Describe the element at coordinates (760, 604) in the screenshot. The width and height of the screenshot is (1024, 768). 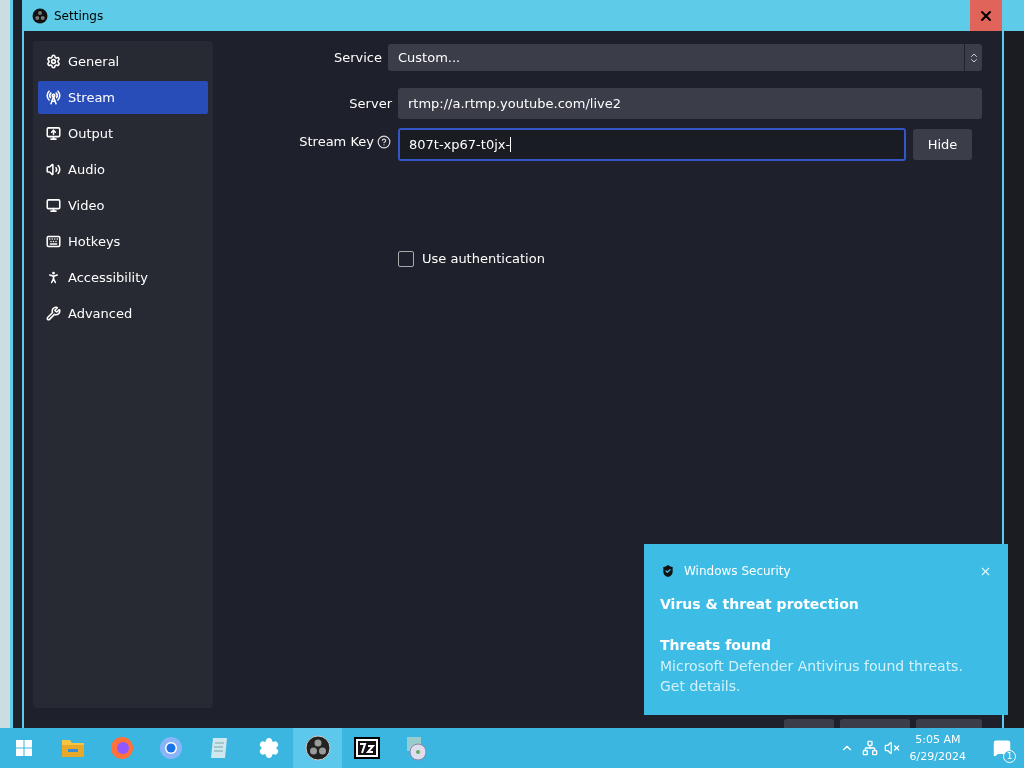
I see `notification-title: Virus & threat protection` at that location.